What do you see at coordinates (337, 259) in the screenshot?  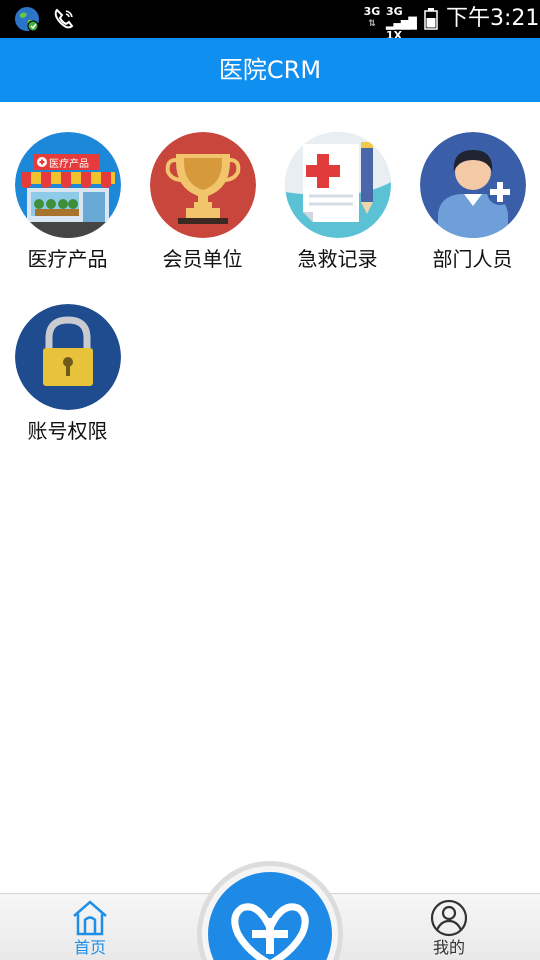 I see `app-label: 急救记录` at bounding box center [337, 259].